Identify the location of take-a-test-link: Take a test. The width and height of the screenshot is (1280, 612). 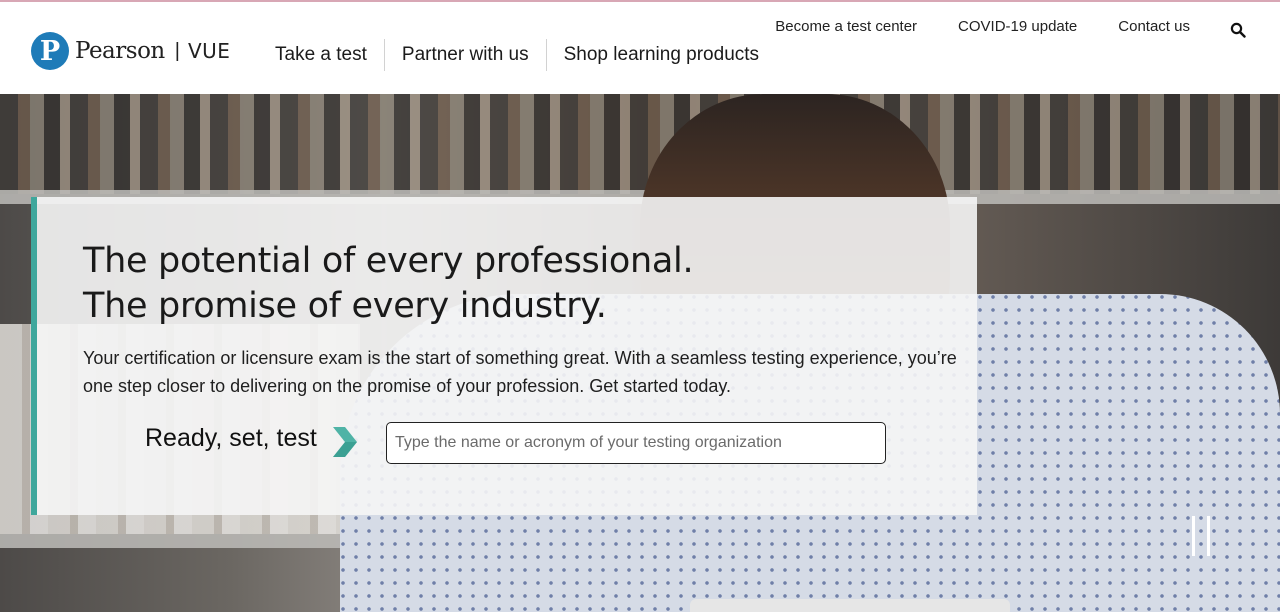
(321, 55).